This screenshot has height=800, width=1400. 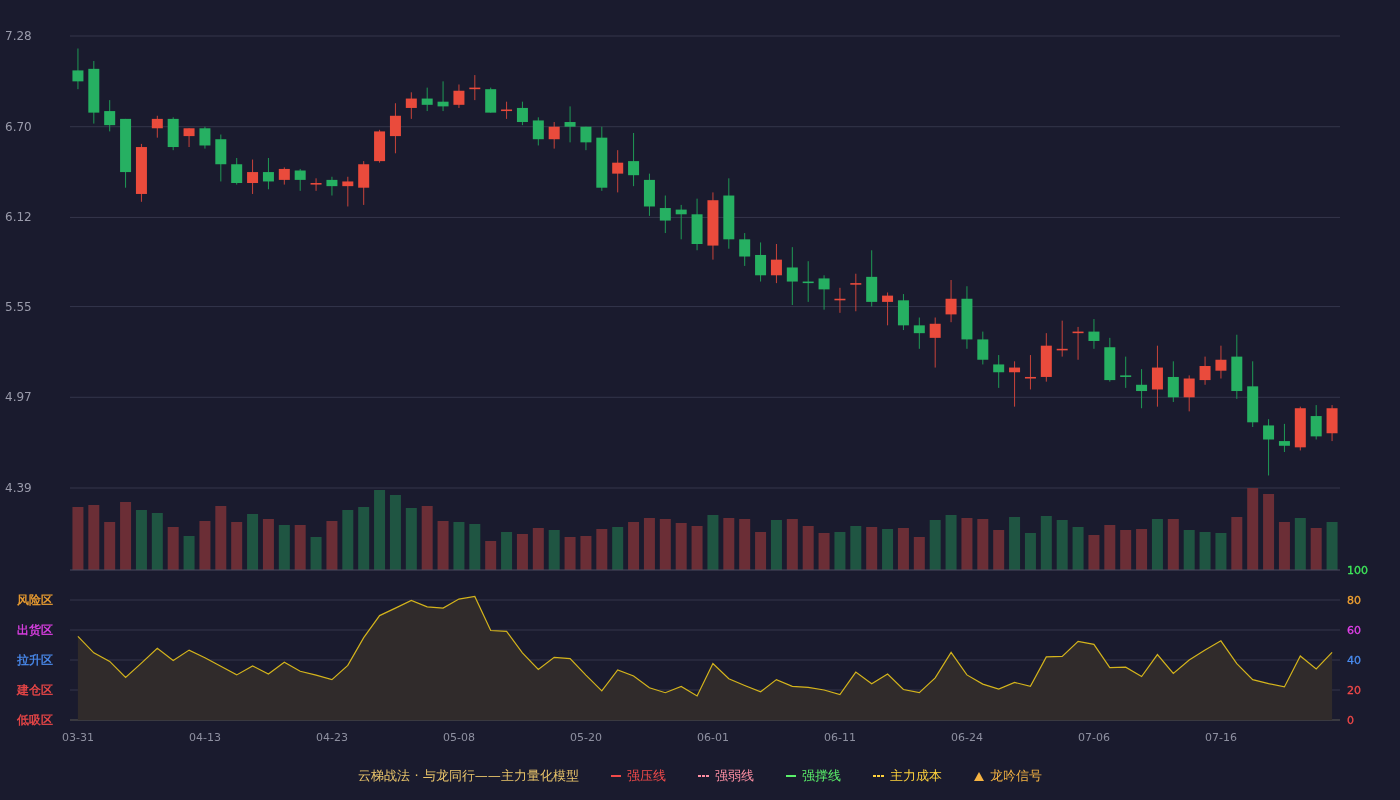 I want to click on legend-label: 龙吟信号, so click(x=1015, y=776).